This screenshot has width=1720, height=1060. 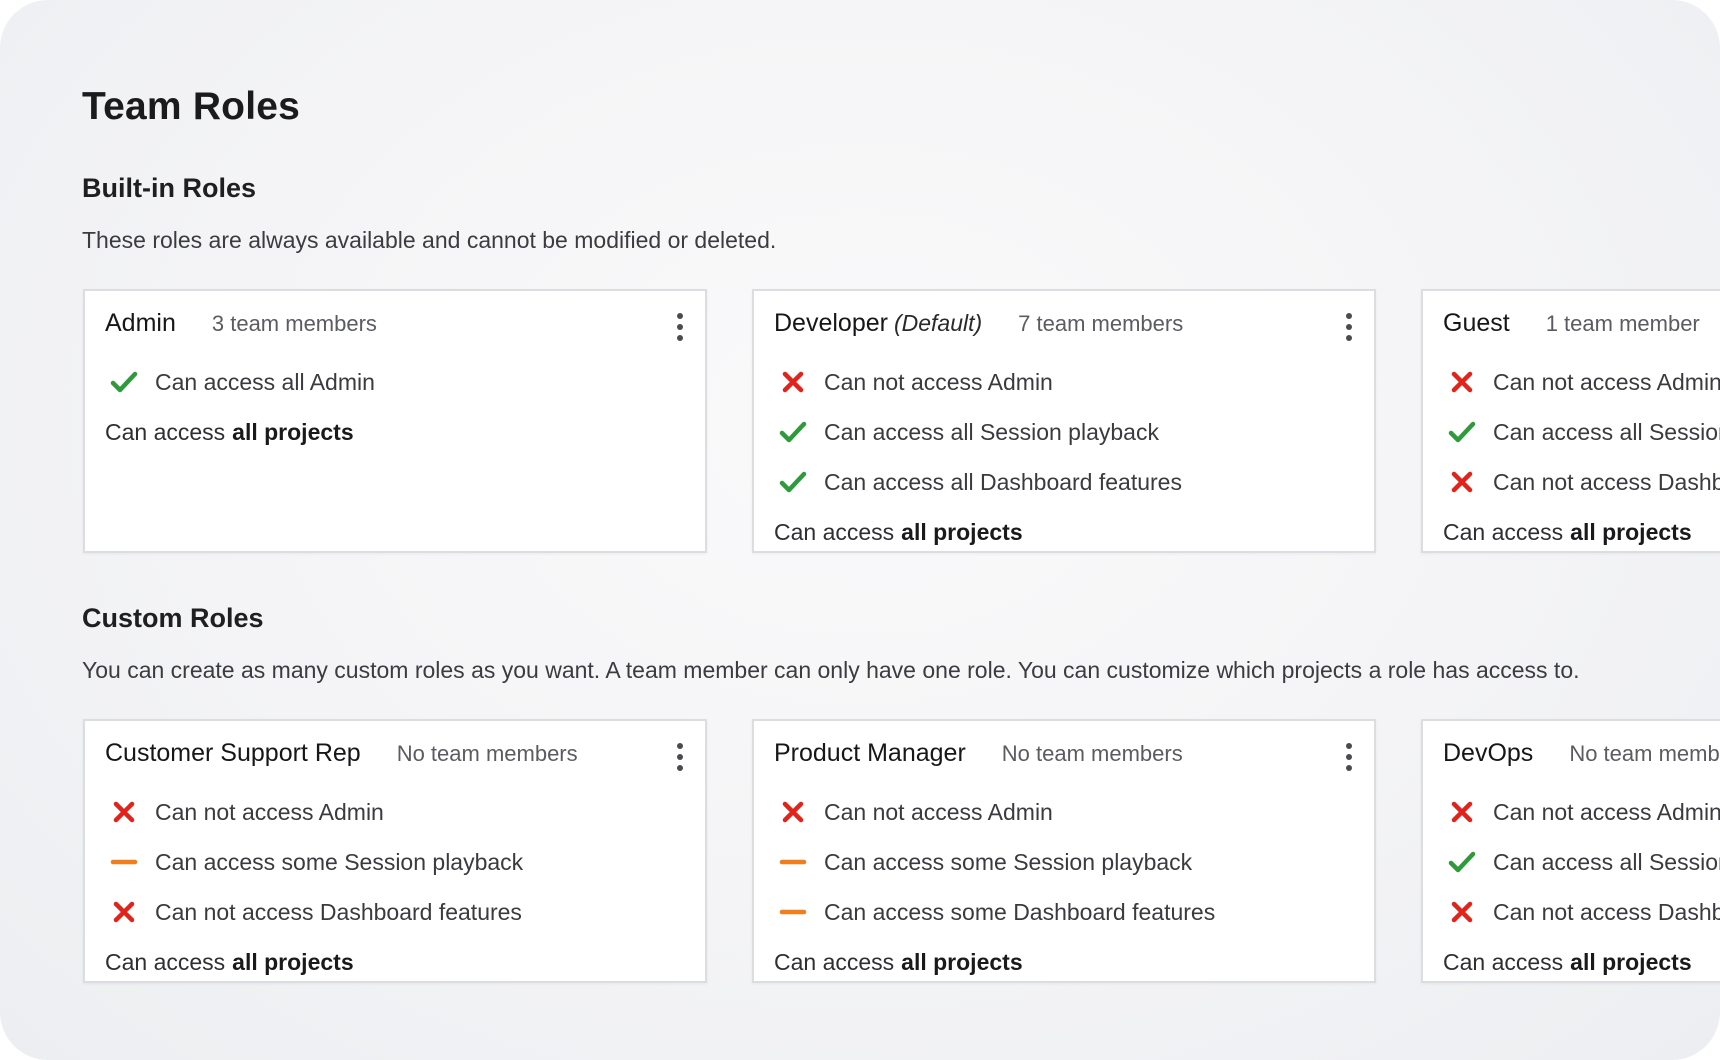 What do you see at coordinates (1003, 481) in the screenshot?
I see `permission-text: Can access all Dashboard features` at bounding box center [1003, 481].